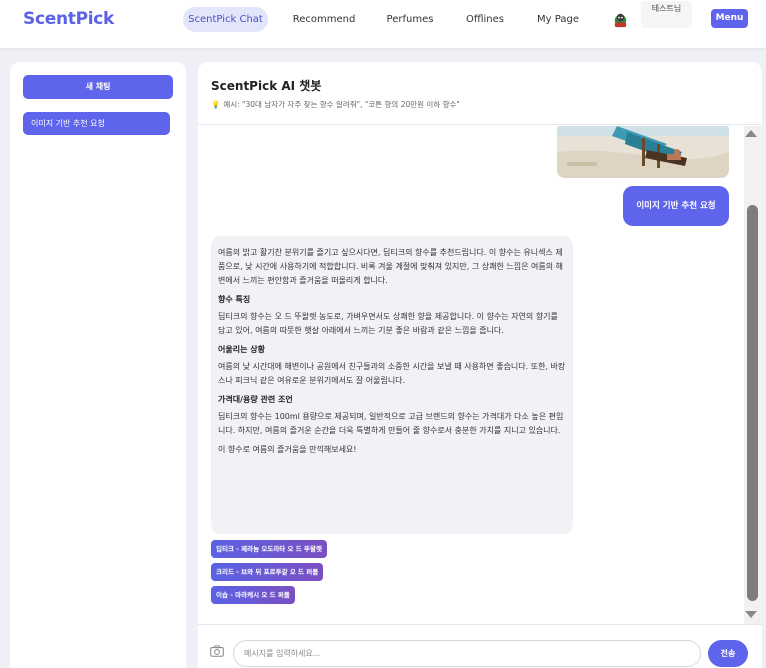 This screenshot has width=766, height=668. What do you see at coordinates (267, 572) in the screenshot?
I see `perfume-chip: 크리드 - 브와 뒤 포르투갈 오 드 퍼퓸` at bounding box center [267, 572].